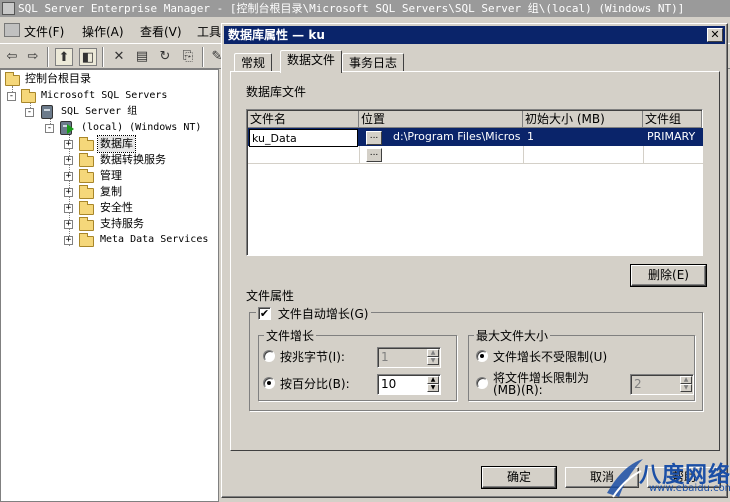 This screenshot has height=502, width=730. I want to click on limit-radio, so click(482, 383).